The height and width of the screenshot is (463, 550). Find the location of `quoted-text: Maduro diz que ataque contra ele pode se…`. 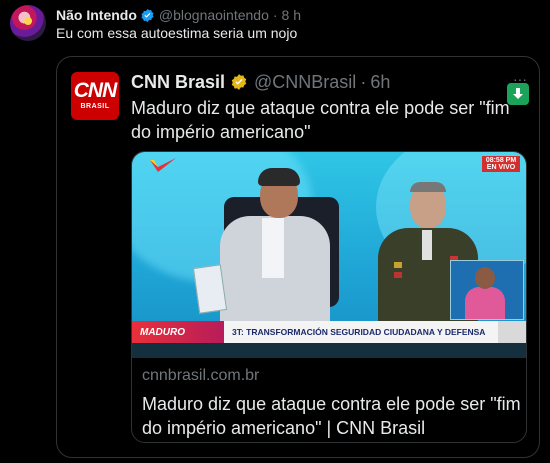

quoted-text: Maduro diz que ataque contra ele pode se… is located at coordinates (320, 120).